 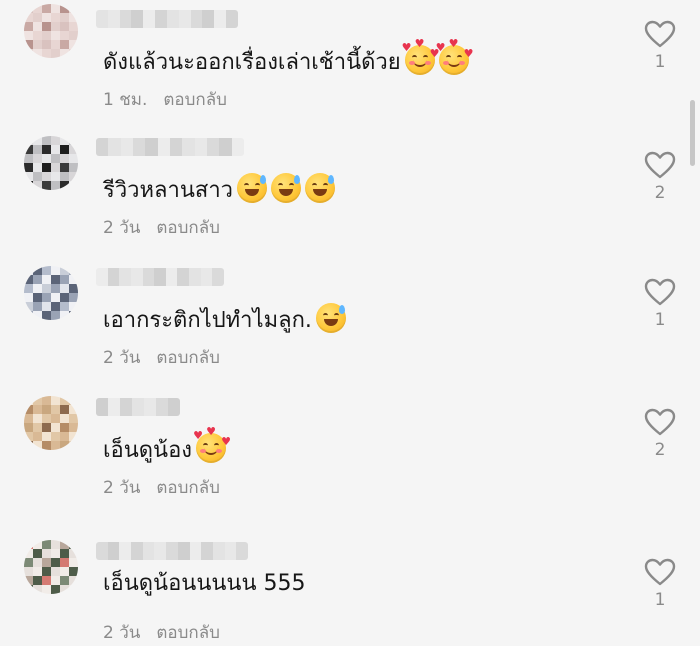 I want to click on comment-text: เอากระติกไปทำไมลูก., so click(x=224, y=319).